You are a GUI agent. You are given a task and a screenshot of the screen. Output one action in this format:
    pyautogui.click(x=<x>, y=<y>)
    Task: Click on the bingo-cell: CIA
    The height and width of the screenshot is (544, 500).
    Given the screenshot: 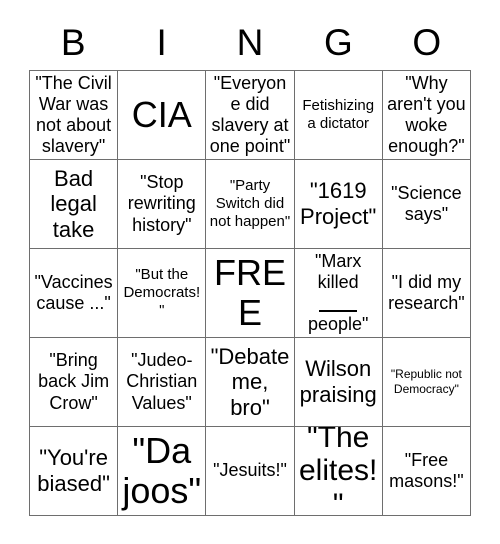 What is the action you would take?
    pyautogui.click(x=162, y=115)
    